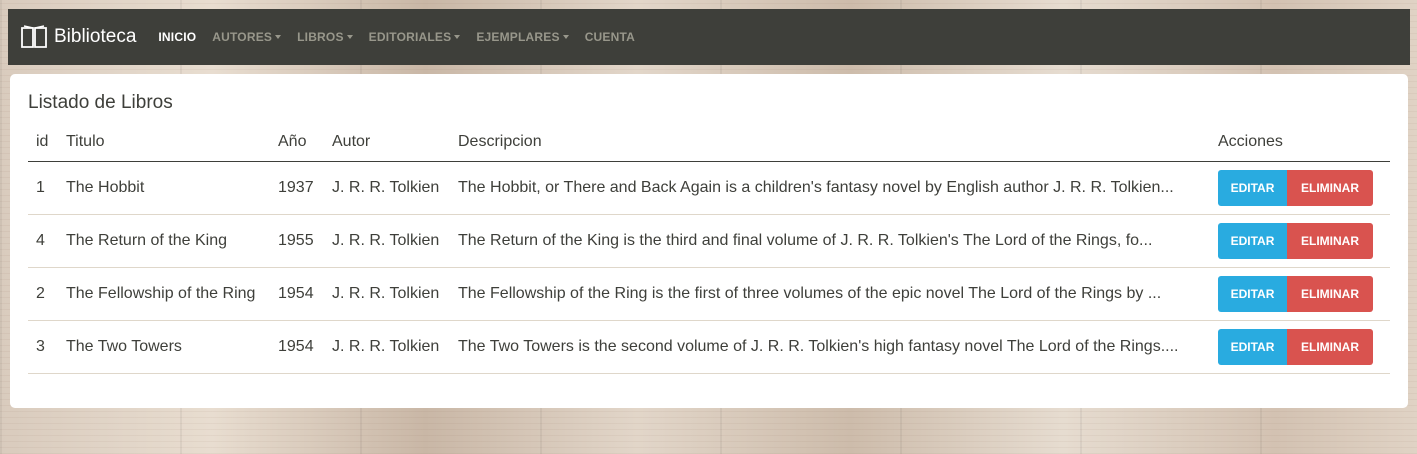  What do you see at coordinates (43, 294) in the screenshot?
I see `cell-id: 2` at bounding box center [43, 294].